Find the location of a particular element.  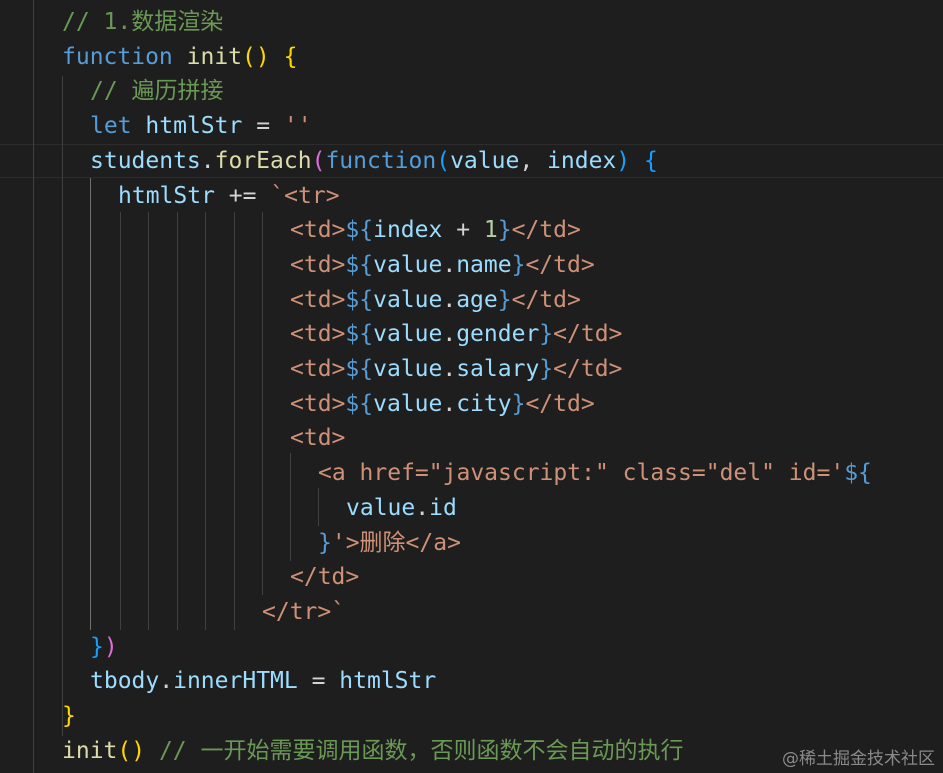

code-token: function is located at coordinates (381, 160).